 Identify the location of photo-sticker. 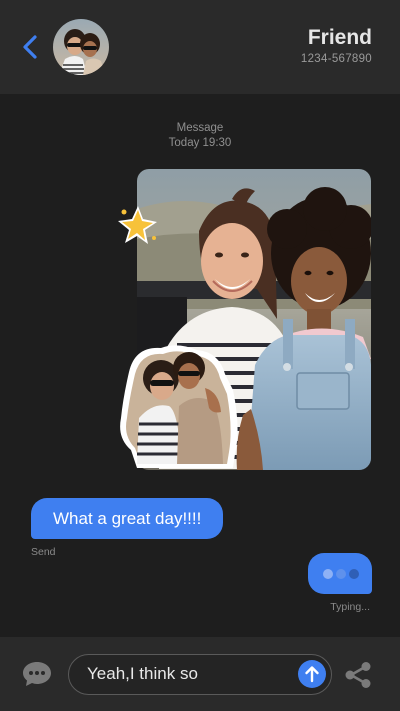
(179, 406).